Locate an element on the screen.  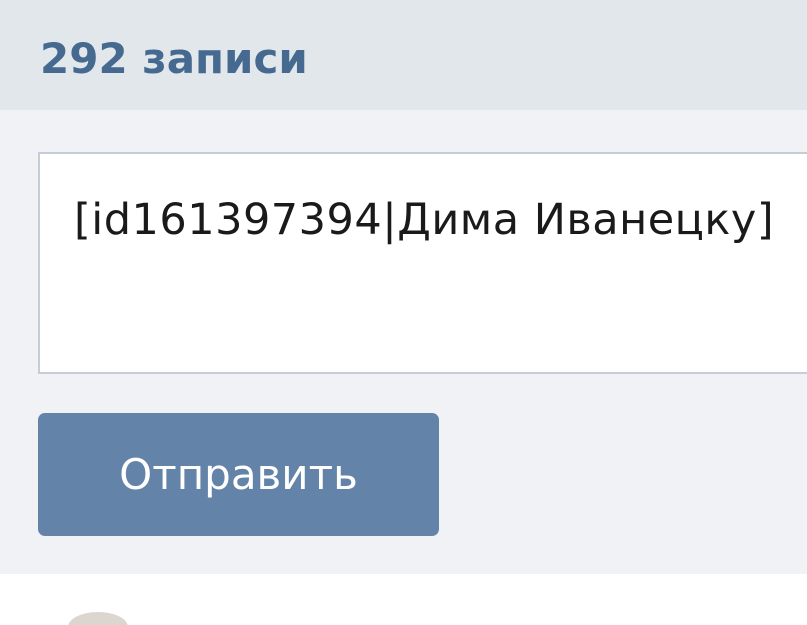
send-button-label: Отправить is located at coordinates (238, 474).